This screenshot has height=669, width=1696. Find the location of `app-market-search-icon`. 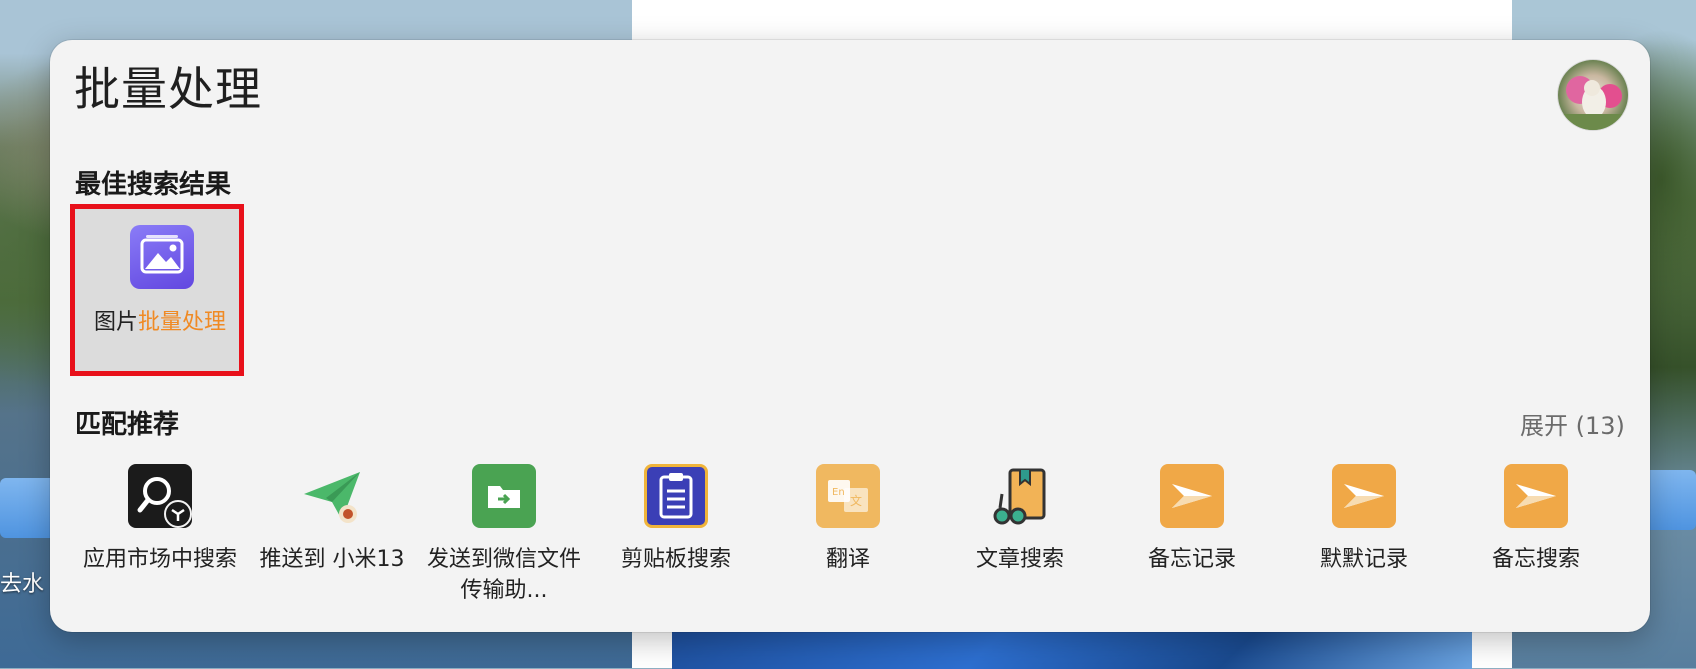

app-market-search-icon is located at coordinates (160, 496).